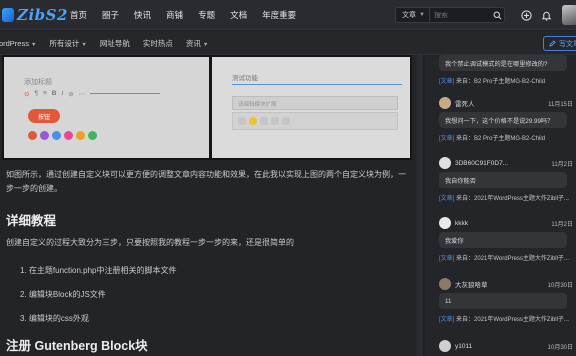 The height and width of the screenshot is (356, 576). Describe the element at coordinates (501, 346) in the screenshot. I see `comment-author: y1011` at that location.